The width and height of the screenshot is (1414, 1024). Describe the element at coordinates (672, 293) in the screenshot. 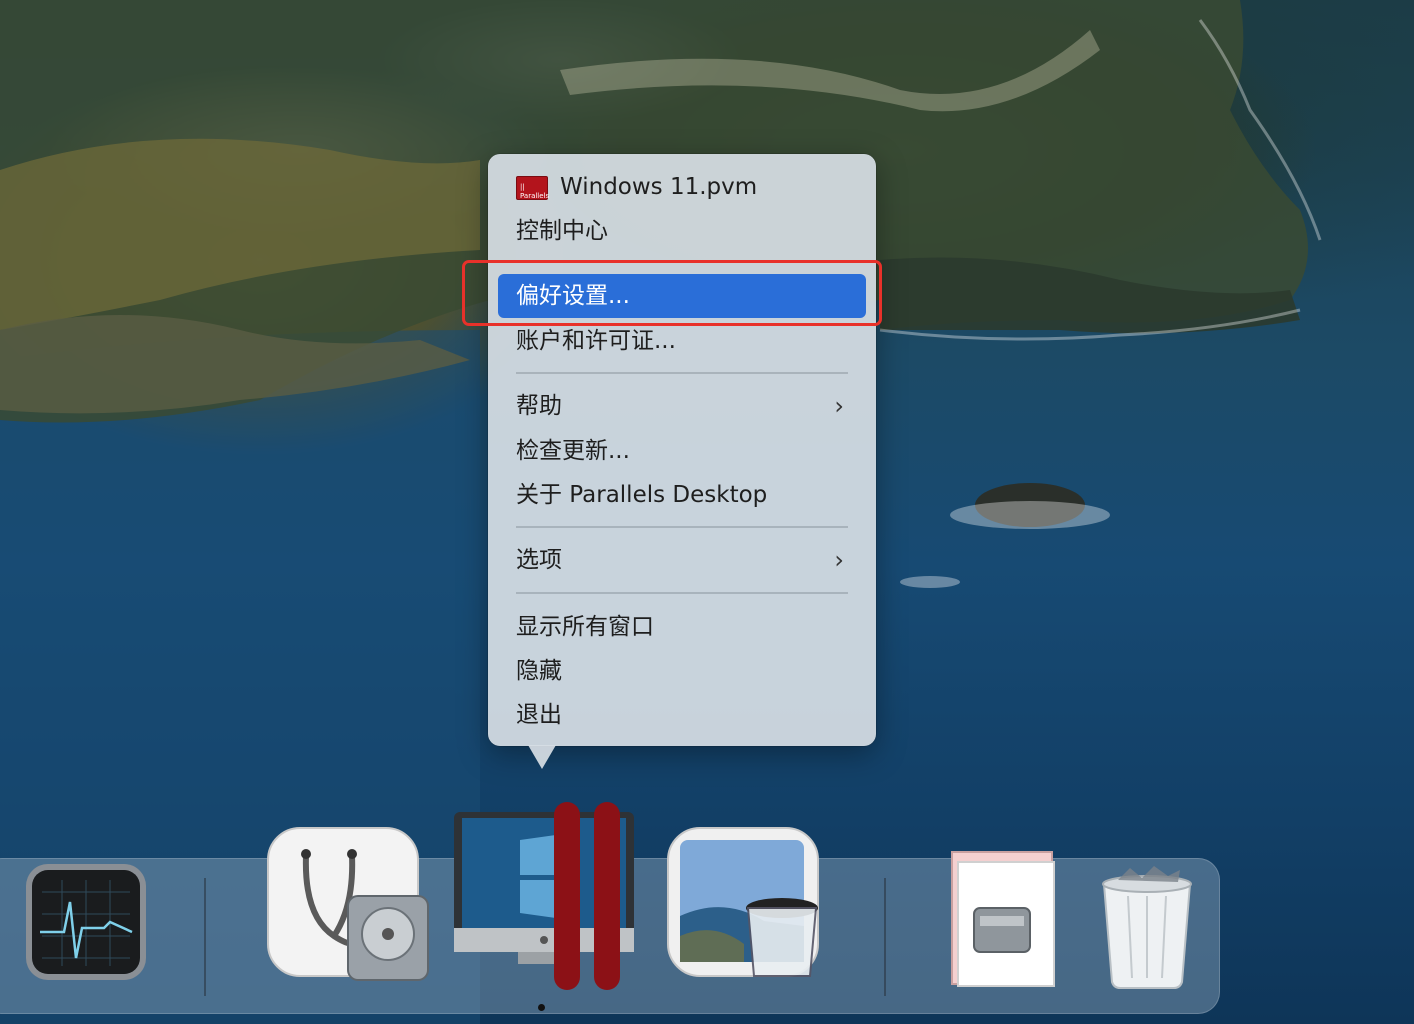

I see `annotation-highlight-box` at that location.